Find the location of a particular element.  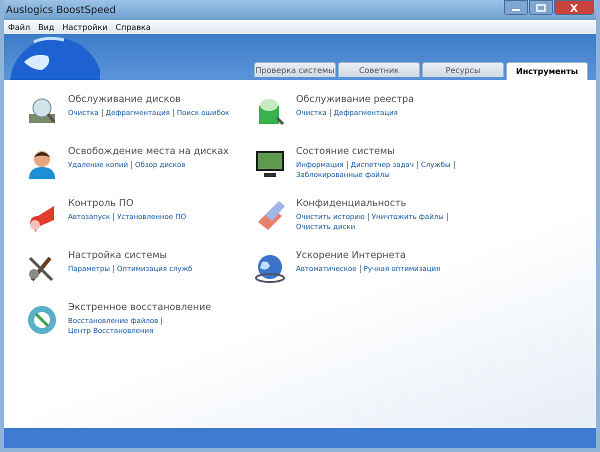

lifebuoy-icon is located at coordinates (42, 320).